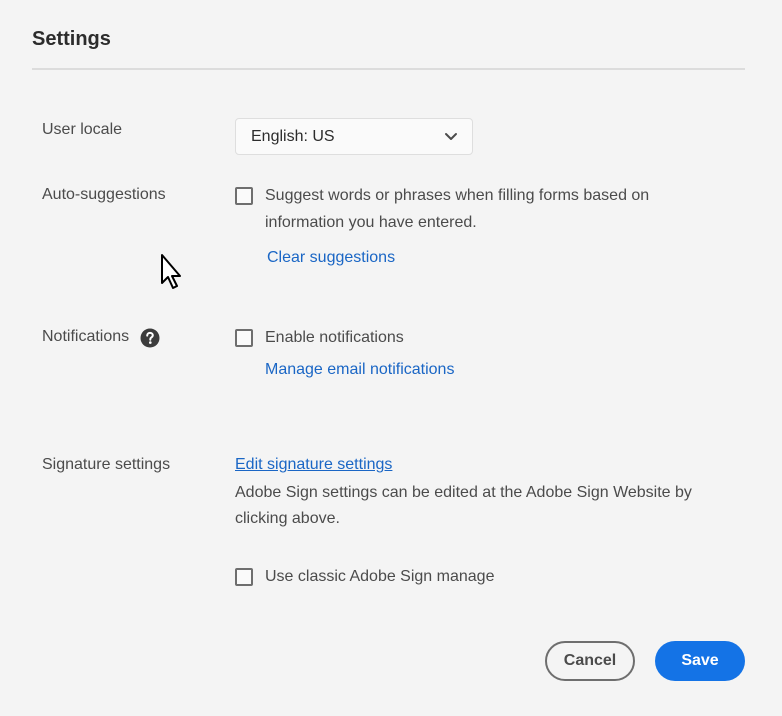 The image size is (782, 716). What do you see at coordinates (331, 258) in the screenshot?
I see `clear-suggestions-link: Clear suggestions` at bounding box center [331, 258].